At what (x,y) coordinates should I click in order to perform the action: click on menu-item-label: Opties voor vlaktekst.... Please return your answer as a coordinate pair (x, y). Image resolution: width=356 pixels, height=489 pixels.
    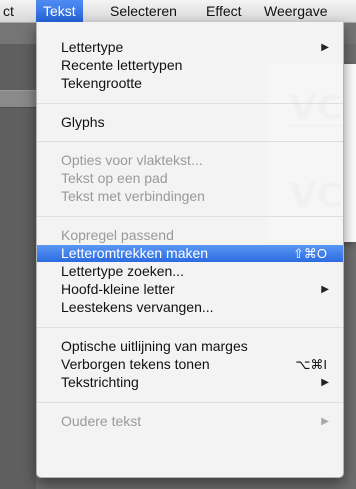
    Looking at the image, I should click on (132, 160).